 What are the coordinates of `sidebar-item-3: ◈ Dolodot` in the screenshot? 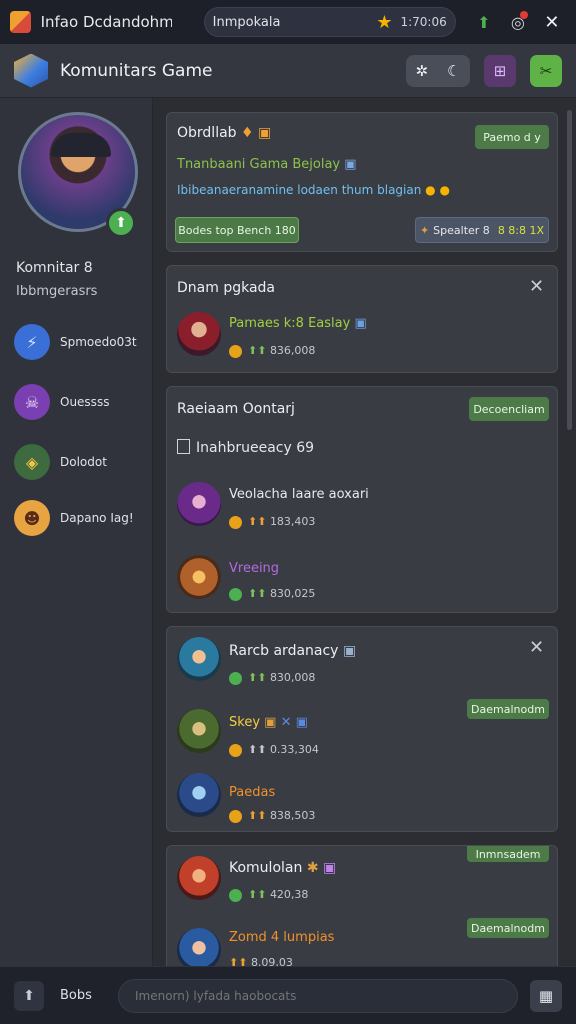 It's located at (60, 462).